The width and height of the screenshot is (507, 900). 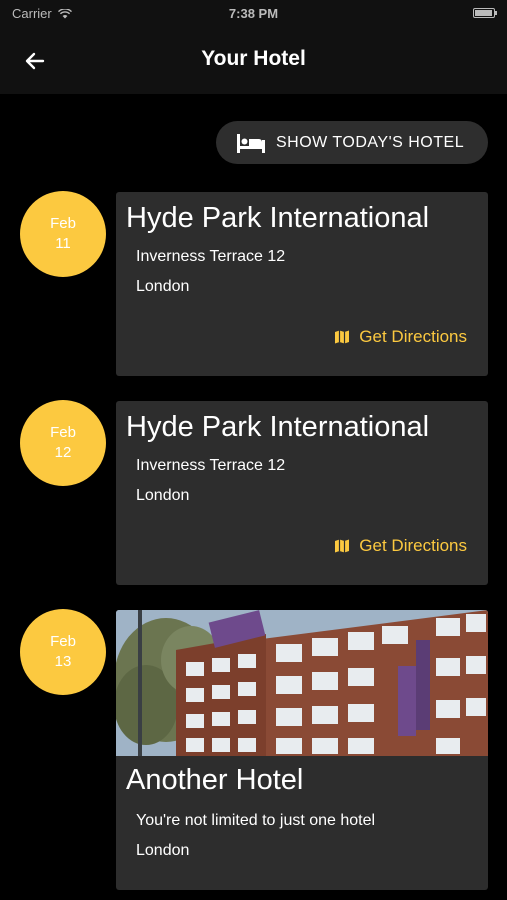 What do you see at coordinates (63, 443) in the screenshot?
I see `date-bubble: Feb 12` at bounding box center [63, 443].